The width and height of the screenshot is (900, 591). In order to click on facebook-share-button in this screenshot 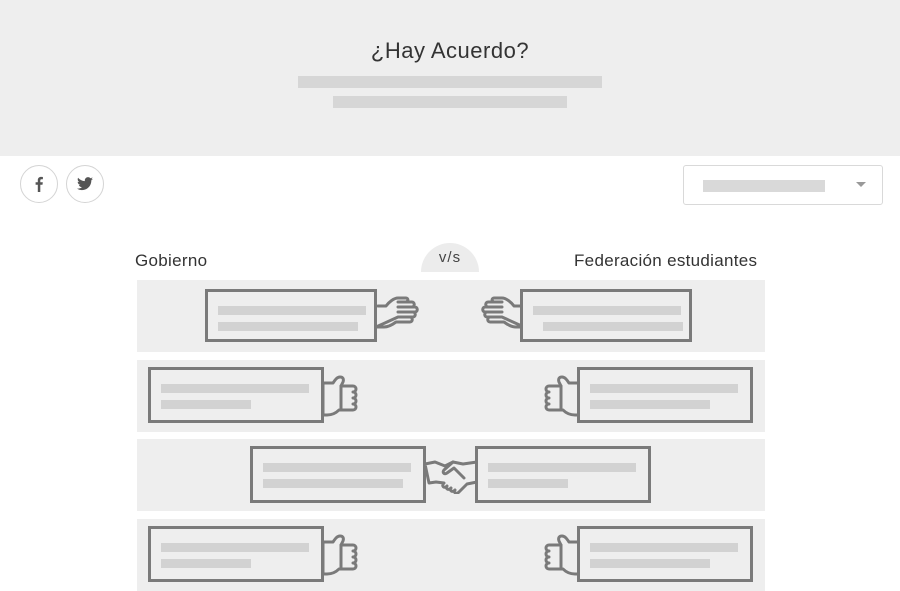, I will do `click(39, 184)`.